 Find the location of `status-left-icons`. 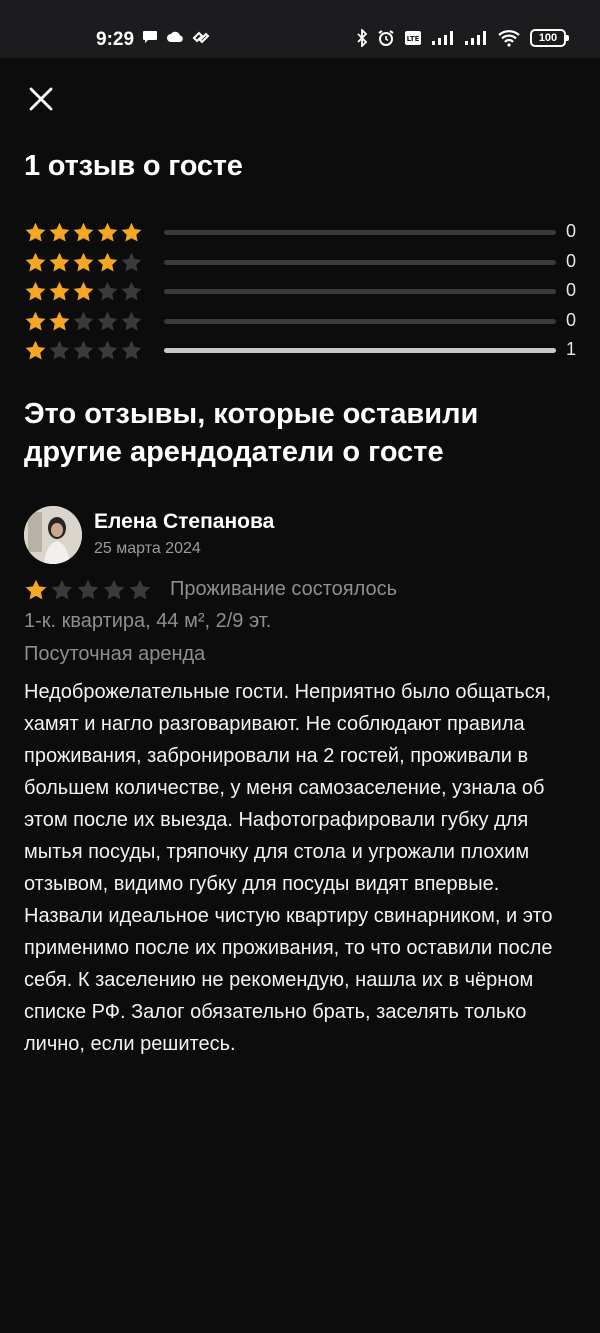

status-left-icons is located at coordinates (176, 37).